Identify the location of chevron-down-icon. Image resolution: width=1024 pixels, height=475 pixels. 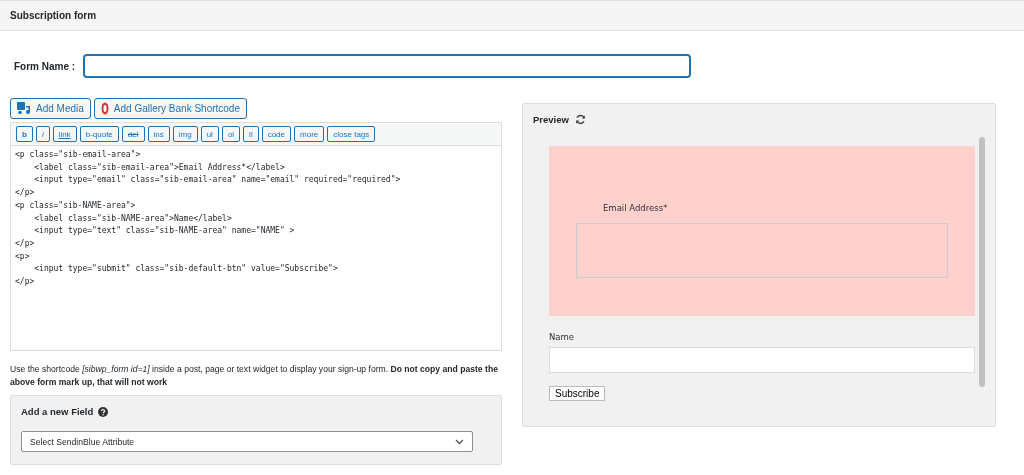
(459, 441).